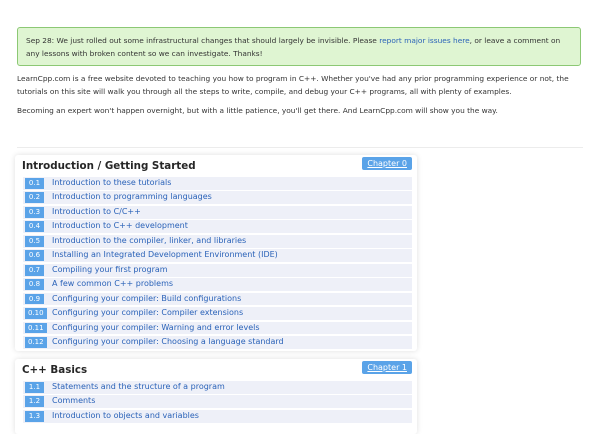 The image size is (600, 434). Describe the element at coordinates (96, 212) in the screenshot. I see `lesson-link: Introduction to C/C++` at that location.